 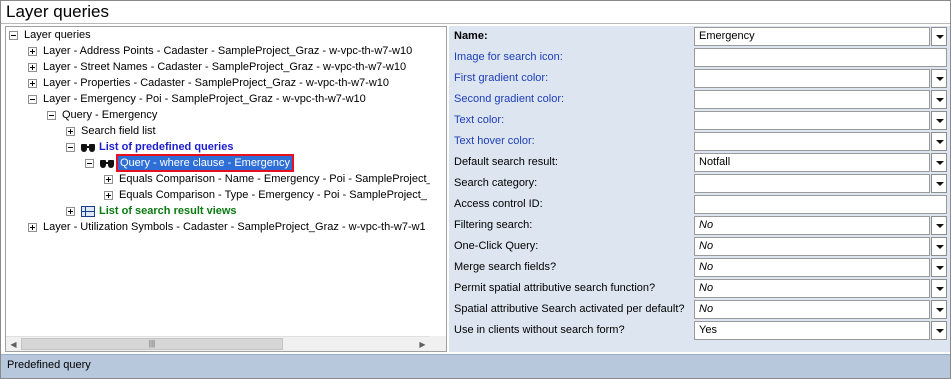 I want to click on prop-row-search-icon-image: Image for search icon:, so click(x=699, y=57).